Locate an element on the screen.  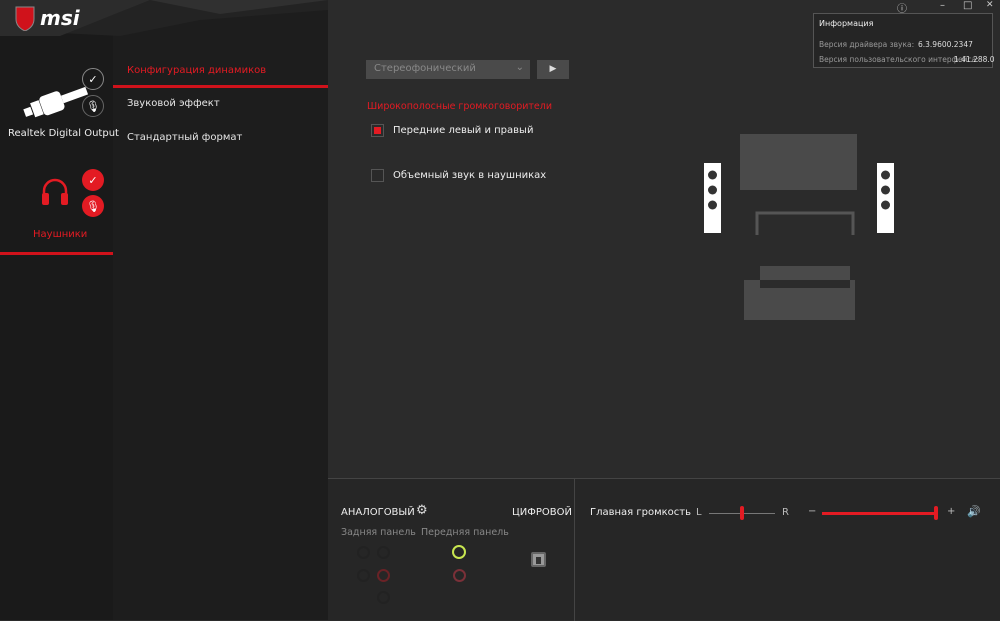
analog-label: АНАЛОГОВЫЙ is located at coordinates (378, 512).